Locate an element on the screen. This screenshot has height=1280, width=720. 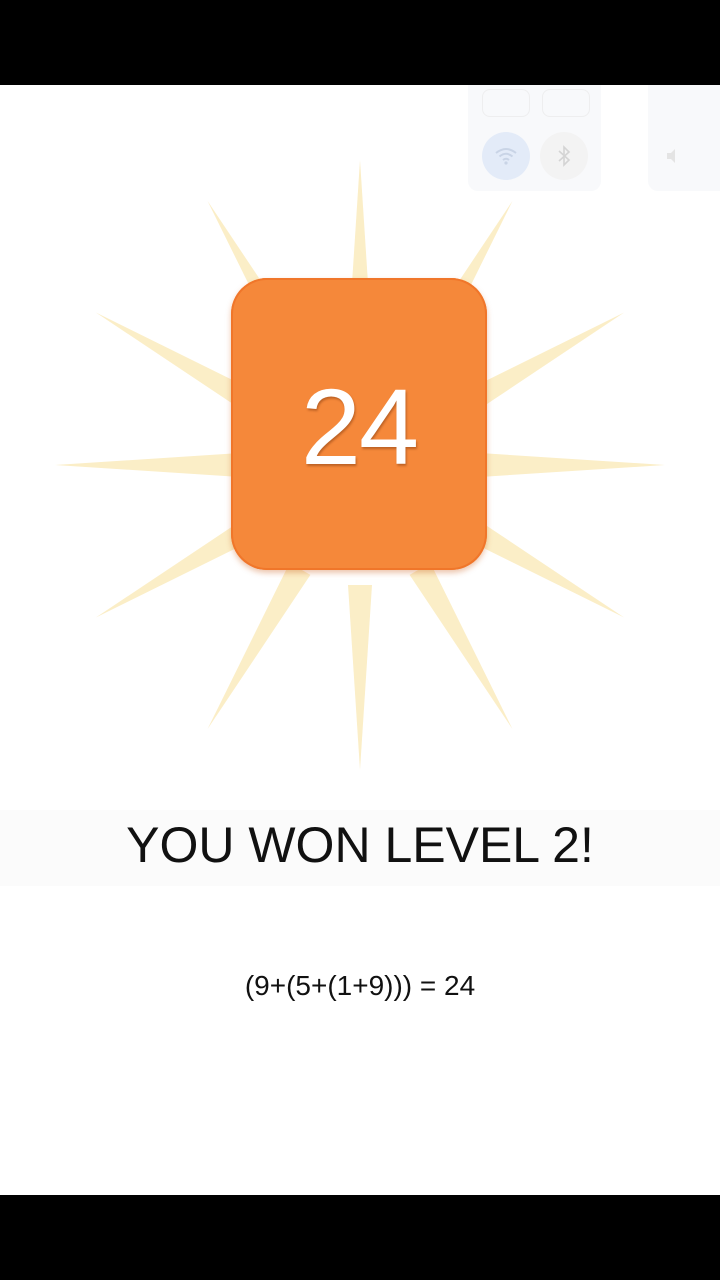
tile-number: 24 is located at coordinates (359, 426).